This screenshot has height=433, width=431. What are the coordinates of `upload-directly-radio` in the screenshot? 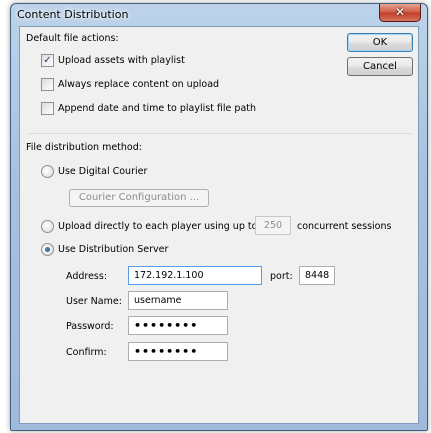 It's located at (47, 226).